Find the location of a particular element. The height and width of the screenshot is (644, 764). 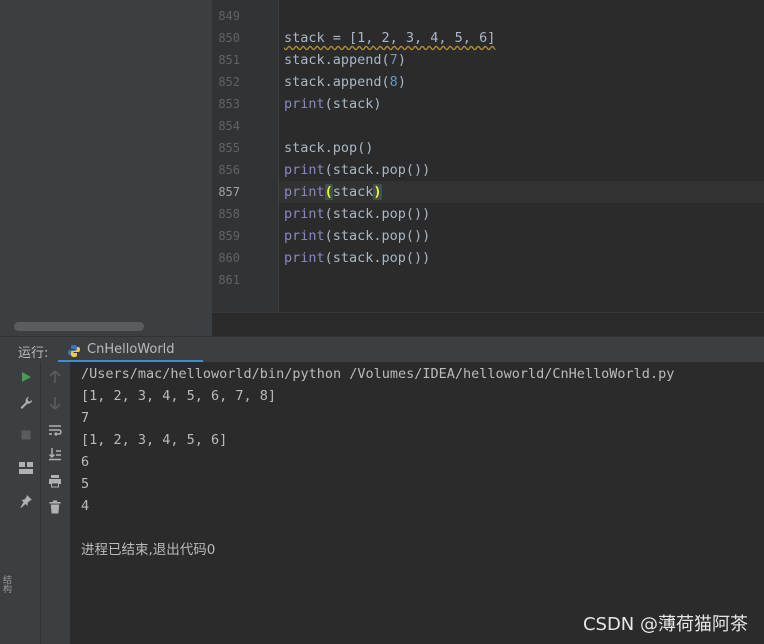

structure-side-label: 结构 is located at coordinates (6, 584).